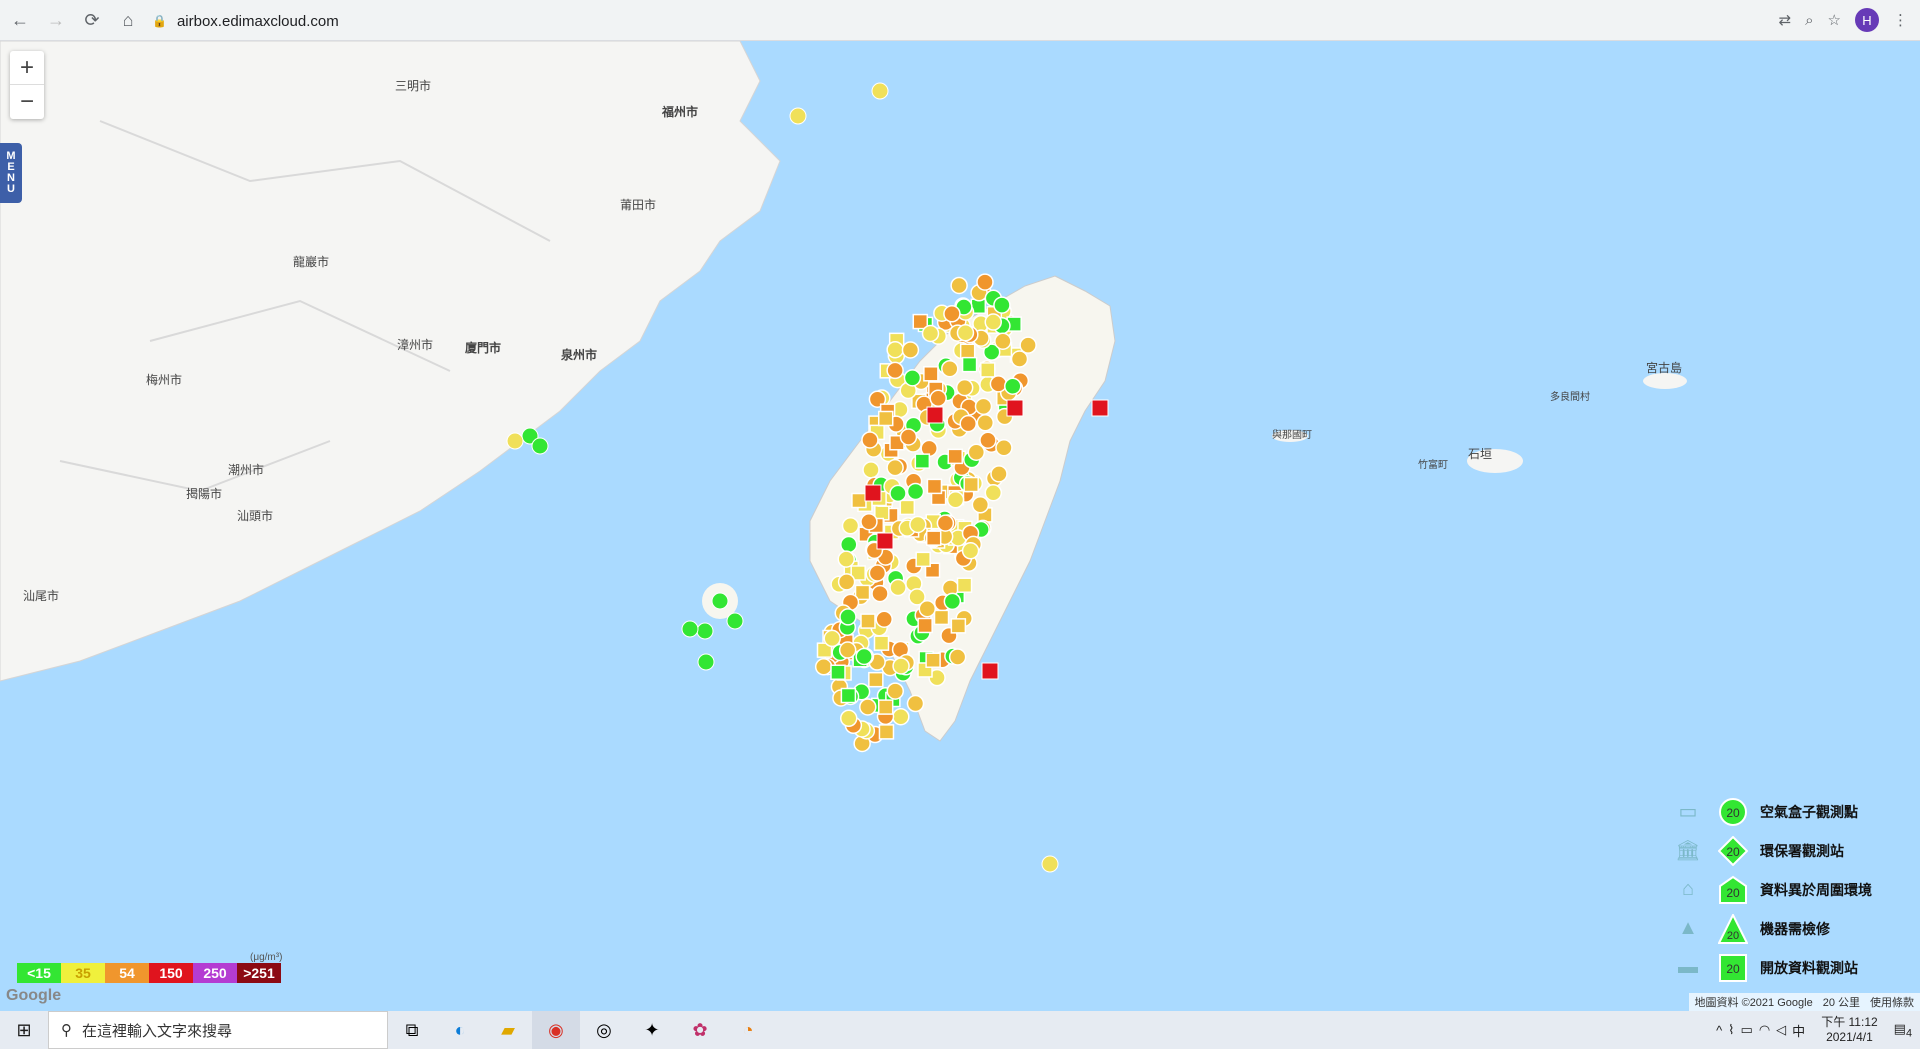  I want to click on blender-icon: ◔, so click(748, 1030).